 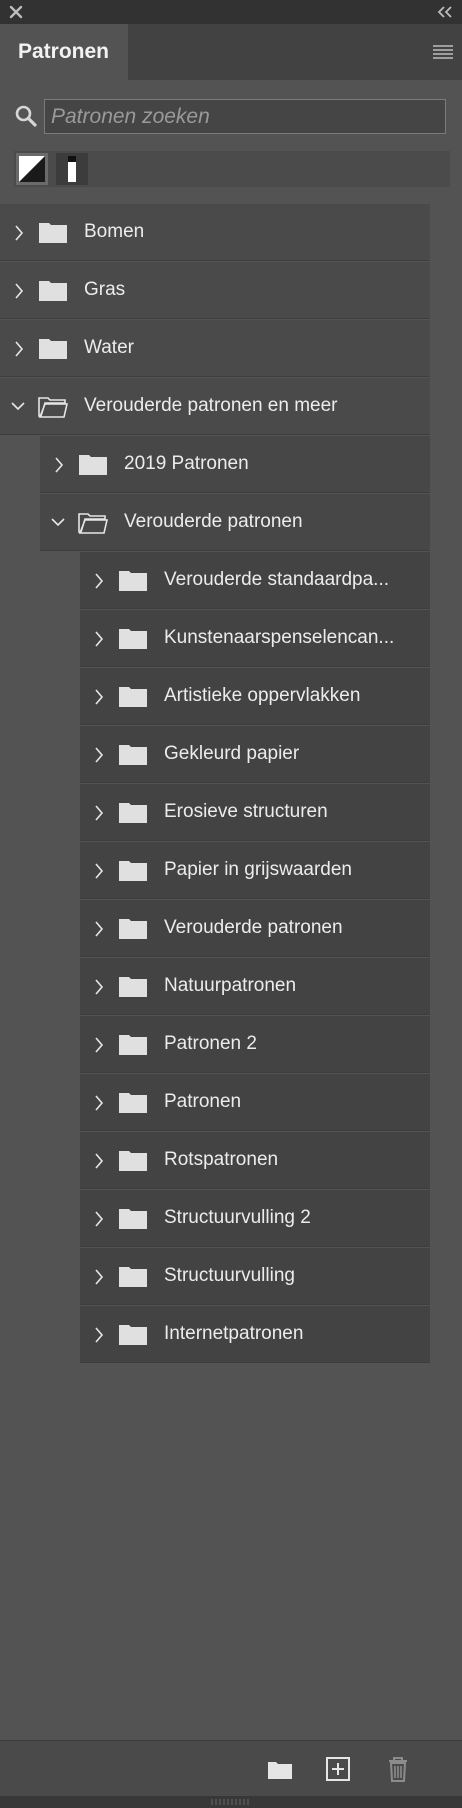 What do you see at coordinates (258, 869) in the screenshot?
I see `tree-row-label: Papier in grijswaarden` at bounding box center [258, 869].